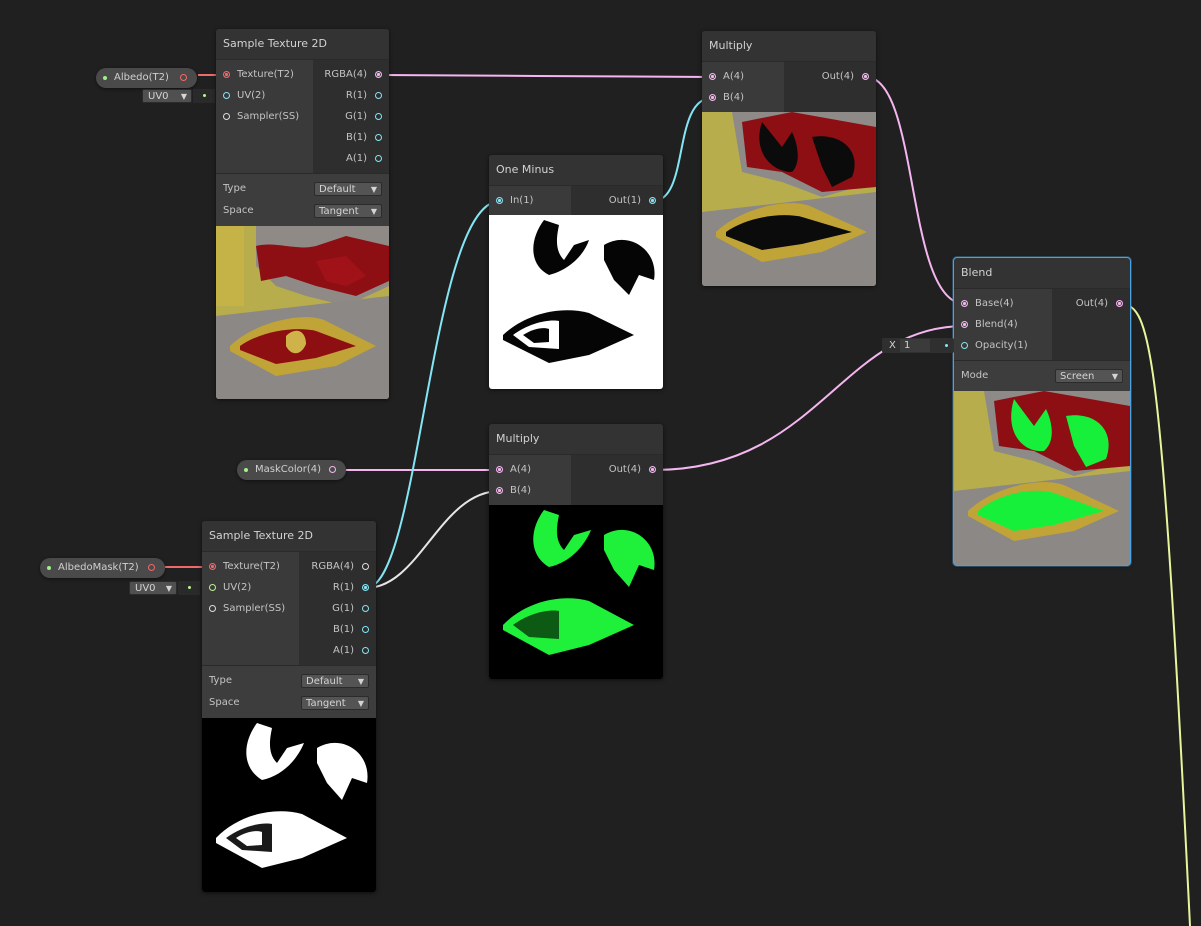 The image size is (1201, 926). Describe the element at coordinates (1042, 273) in the screenshot. I see `node-title: Blend` at that location.